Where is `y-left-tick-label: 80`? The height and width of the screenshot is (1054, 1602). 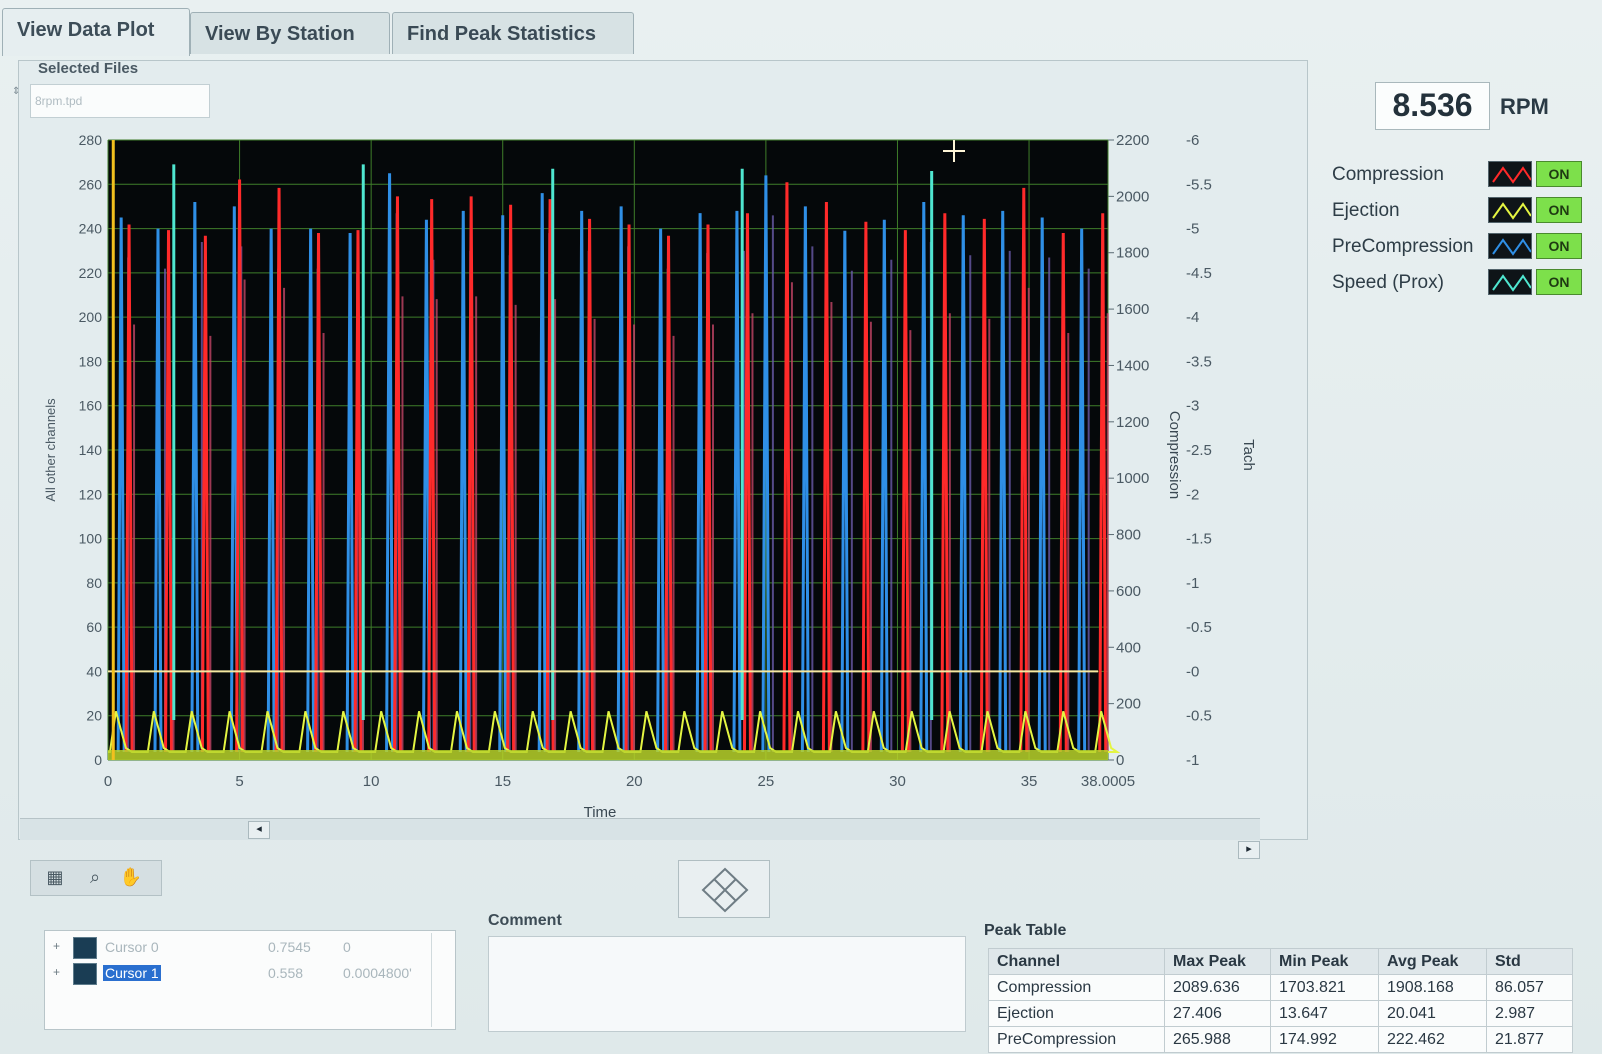 y-left-tick-label: 80 is located at coordinates (94, 583).